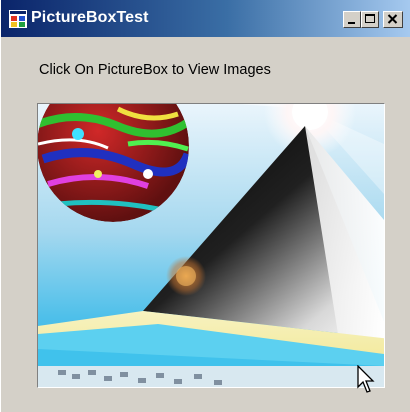 The width and height of the screenshot is (410, 412). What do you see at coordinates (352, 19) in the screenshot?
I see `minimize-button` at bounding box center [352, 19].